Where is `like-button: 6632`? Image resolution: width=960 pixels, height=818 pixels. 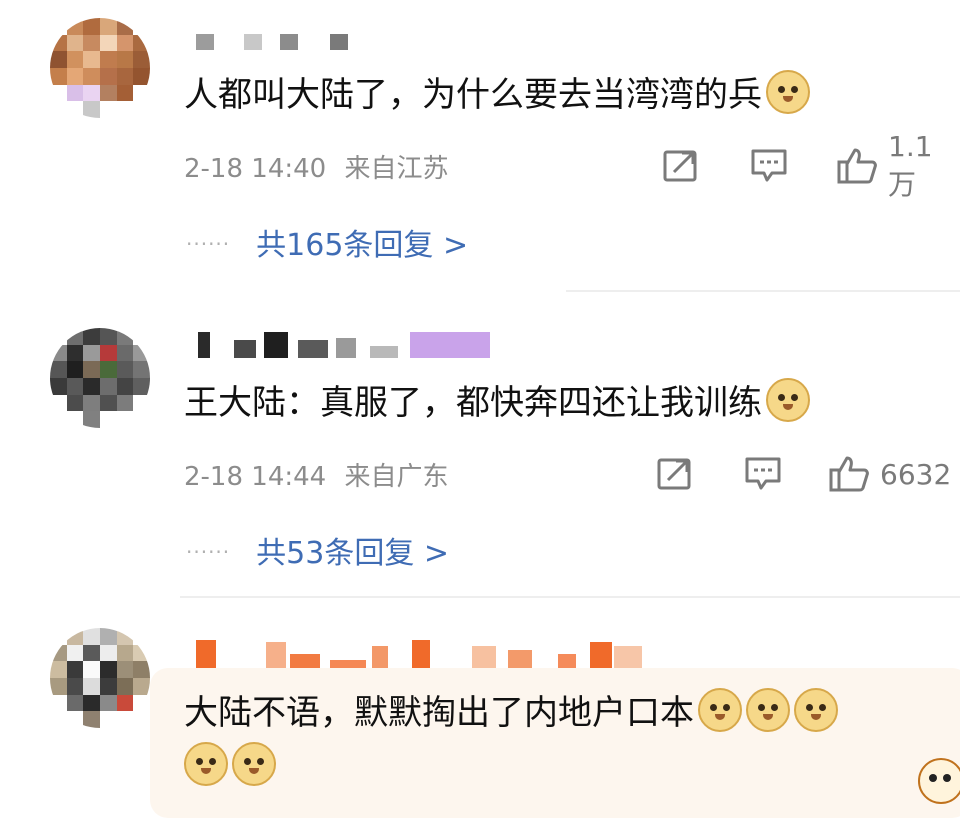
like-button: 6632 is located at coordinates (889, 474).